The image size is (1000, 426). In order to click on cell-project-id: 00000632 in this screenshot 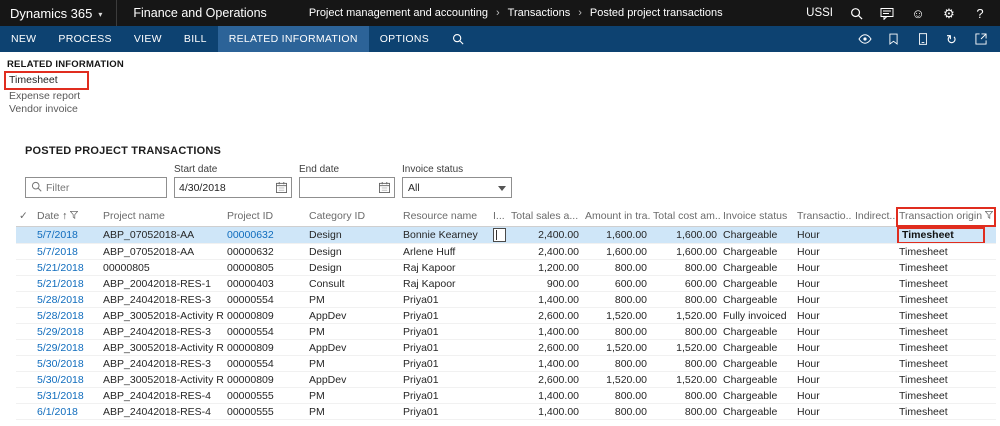, I will do `click(265, 235)`.